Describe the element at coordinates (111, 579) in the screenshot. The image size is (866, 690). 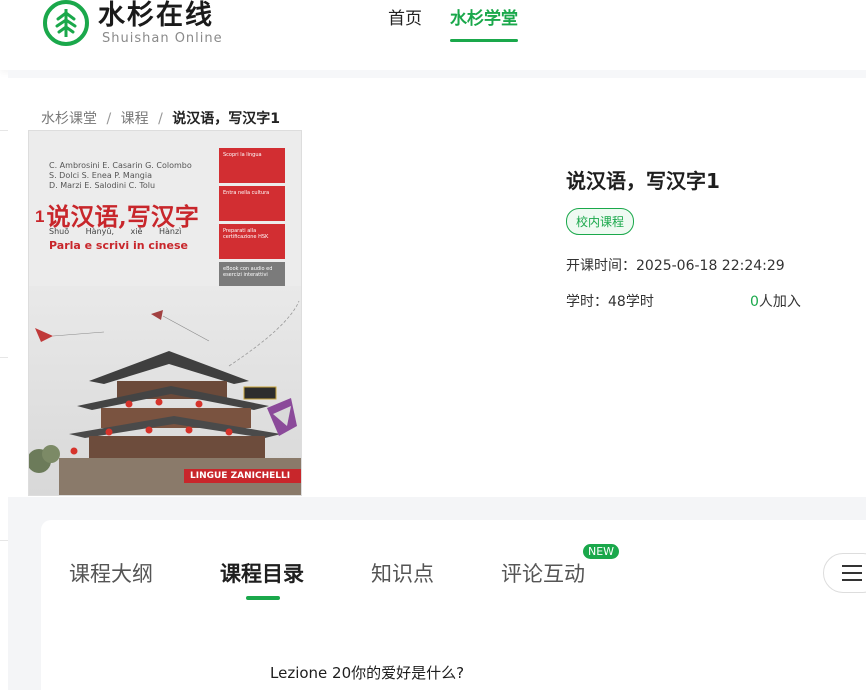
I see `tab-syllabus: 课程大纲` at that location.